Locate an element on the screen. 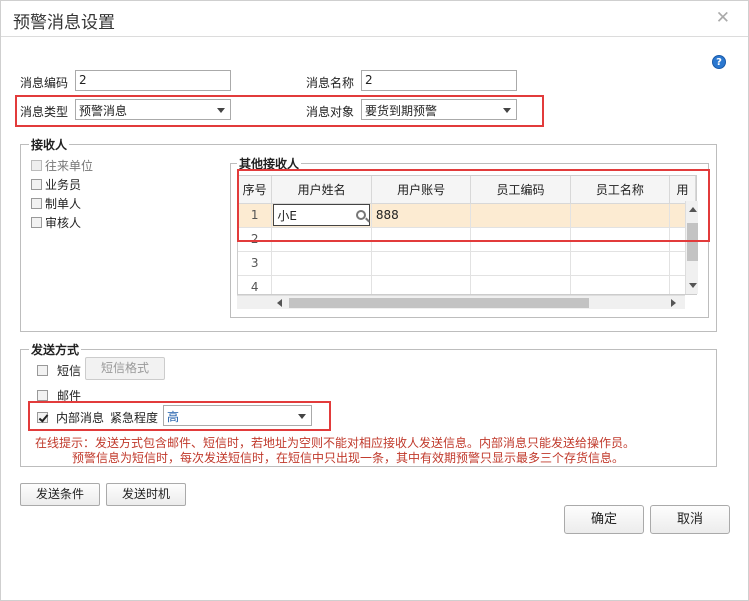 The image size is (749, 601). sms-option: 短信 is located at coordinates (59, 370).